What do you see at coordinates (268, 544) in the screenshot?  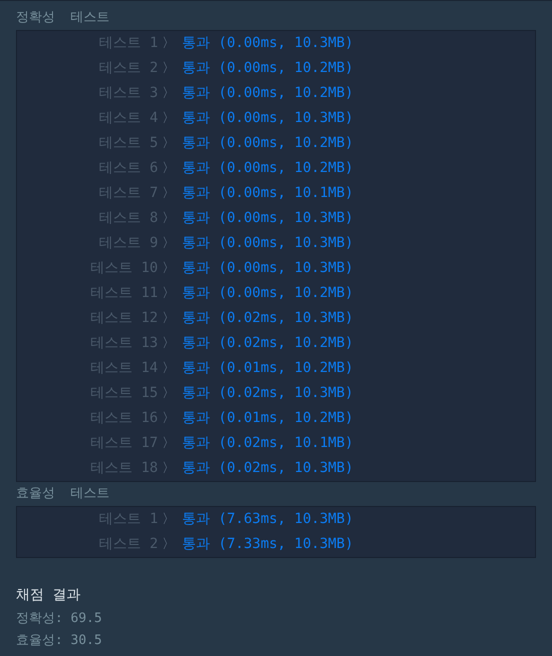 I see `test-result: 통과 (7.33ms, 10.3MB)` at bounding box center [268, 544].